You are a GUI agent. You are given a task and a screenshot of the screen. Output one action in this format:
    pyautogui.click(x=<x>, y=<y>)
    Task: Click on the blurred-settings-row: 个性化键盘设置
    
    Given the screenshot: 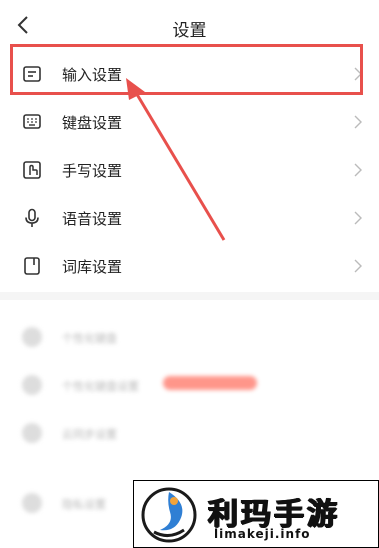 What is the action you would take?
    pyautogui.click(x=189, y=386)
    